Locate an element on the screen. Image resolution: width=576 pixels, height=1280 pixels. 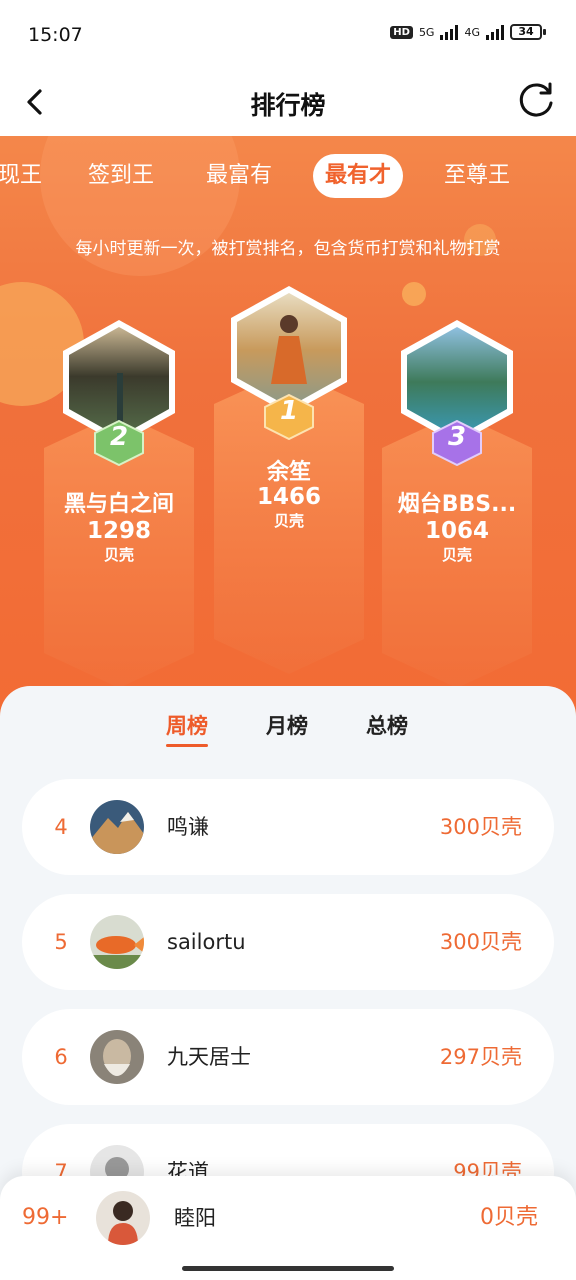
battery-level: 34 is located at coordinates (526, 32).